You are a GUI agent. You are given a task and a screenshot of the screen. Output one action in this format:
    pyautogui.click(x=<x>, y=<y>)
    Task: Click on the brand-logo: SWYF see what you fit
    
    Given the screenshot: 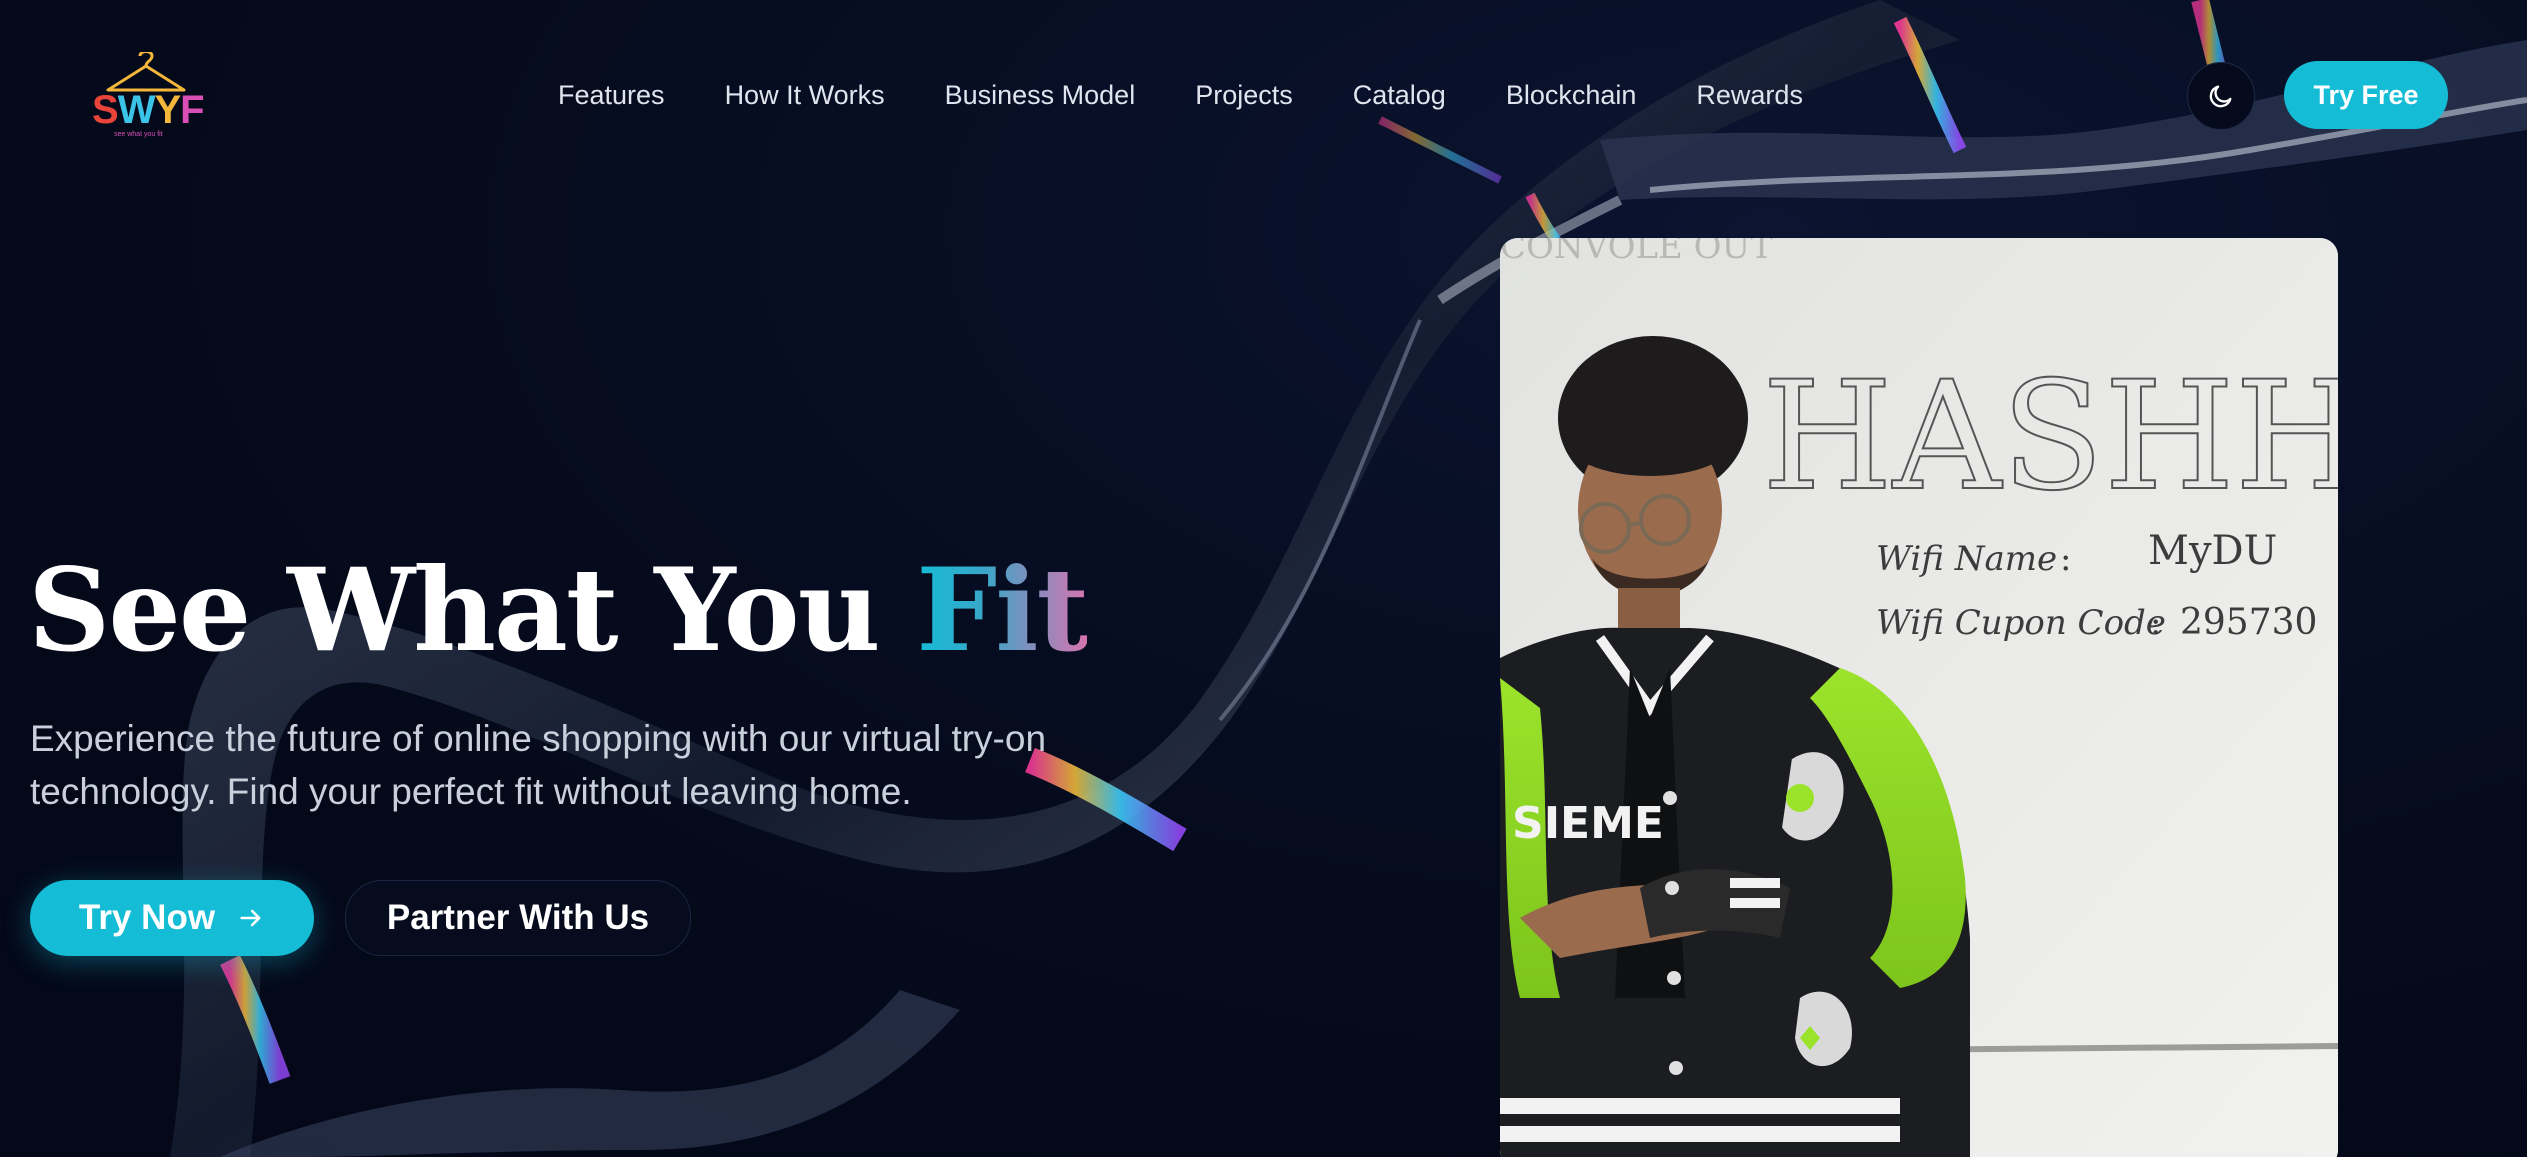 What is the action you would take?
    pyautogui.click(x=148, y=97)
    